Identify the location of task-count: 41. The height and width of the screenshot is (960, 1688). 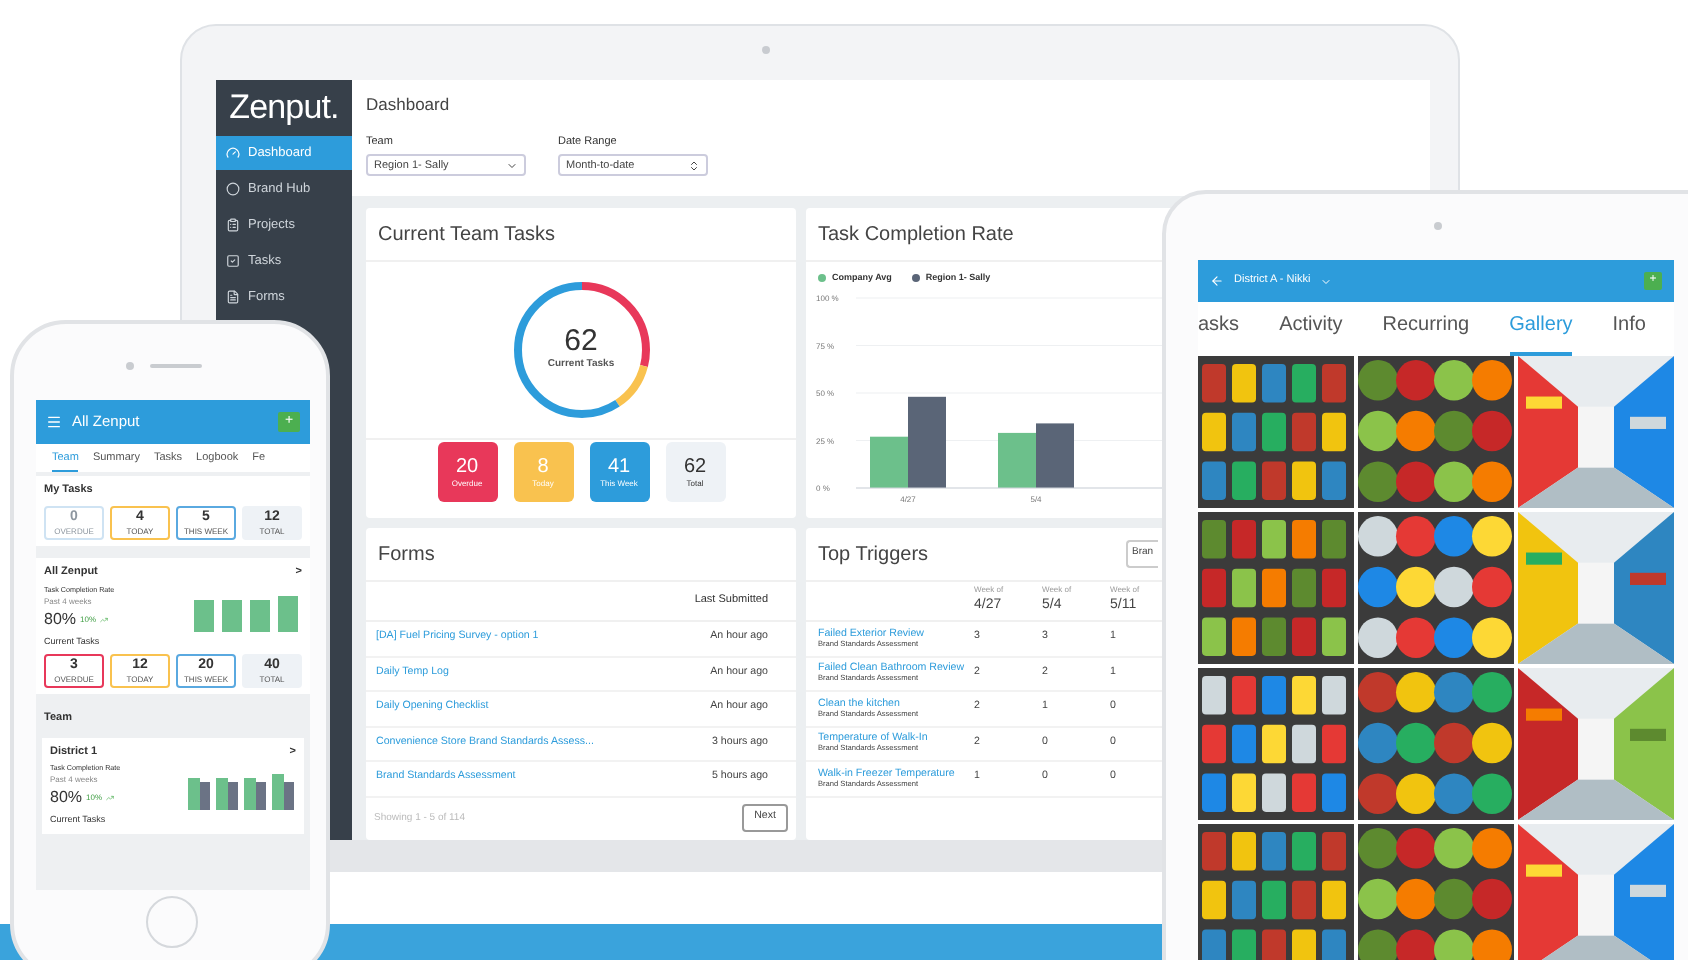
(619, 466).